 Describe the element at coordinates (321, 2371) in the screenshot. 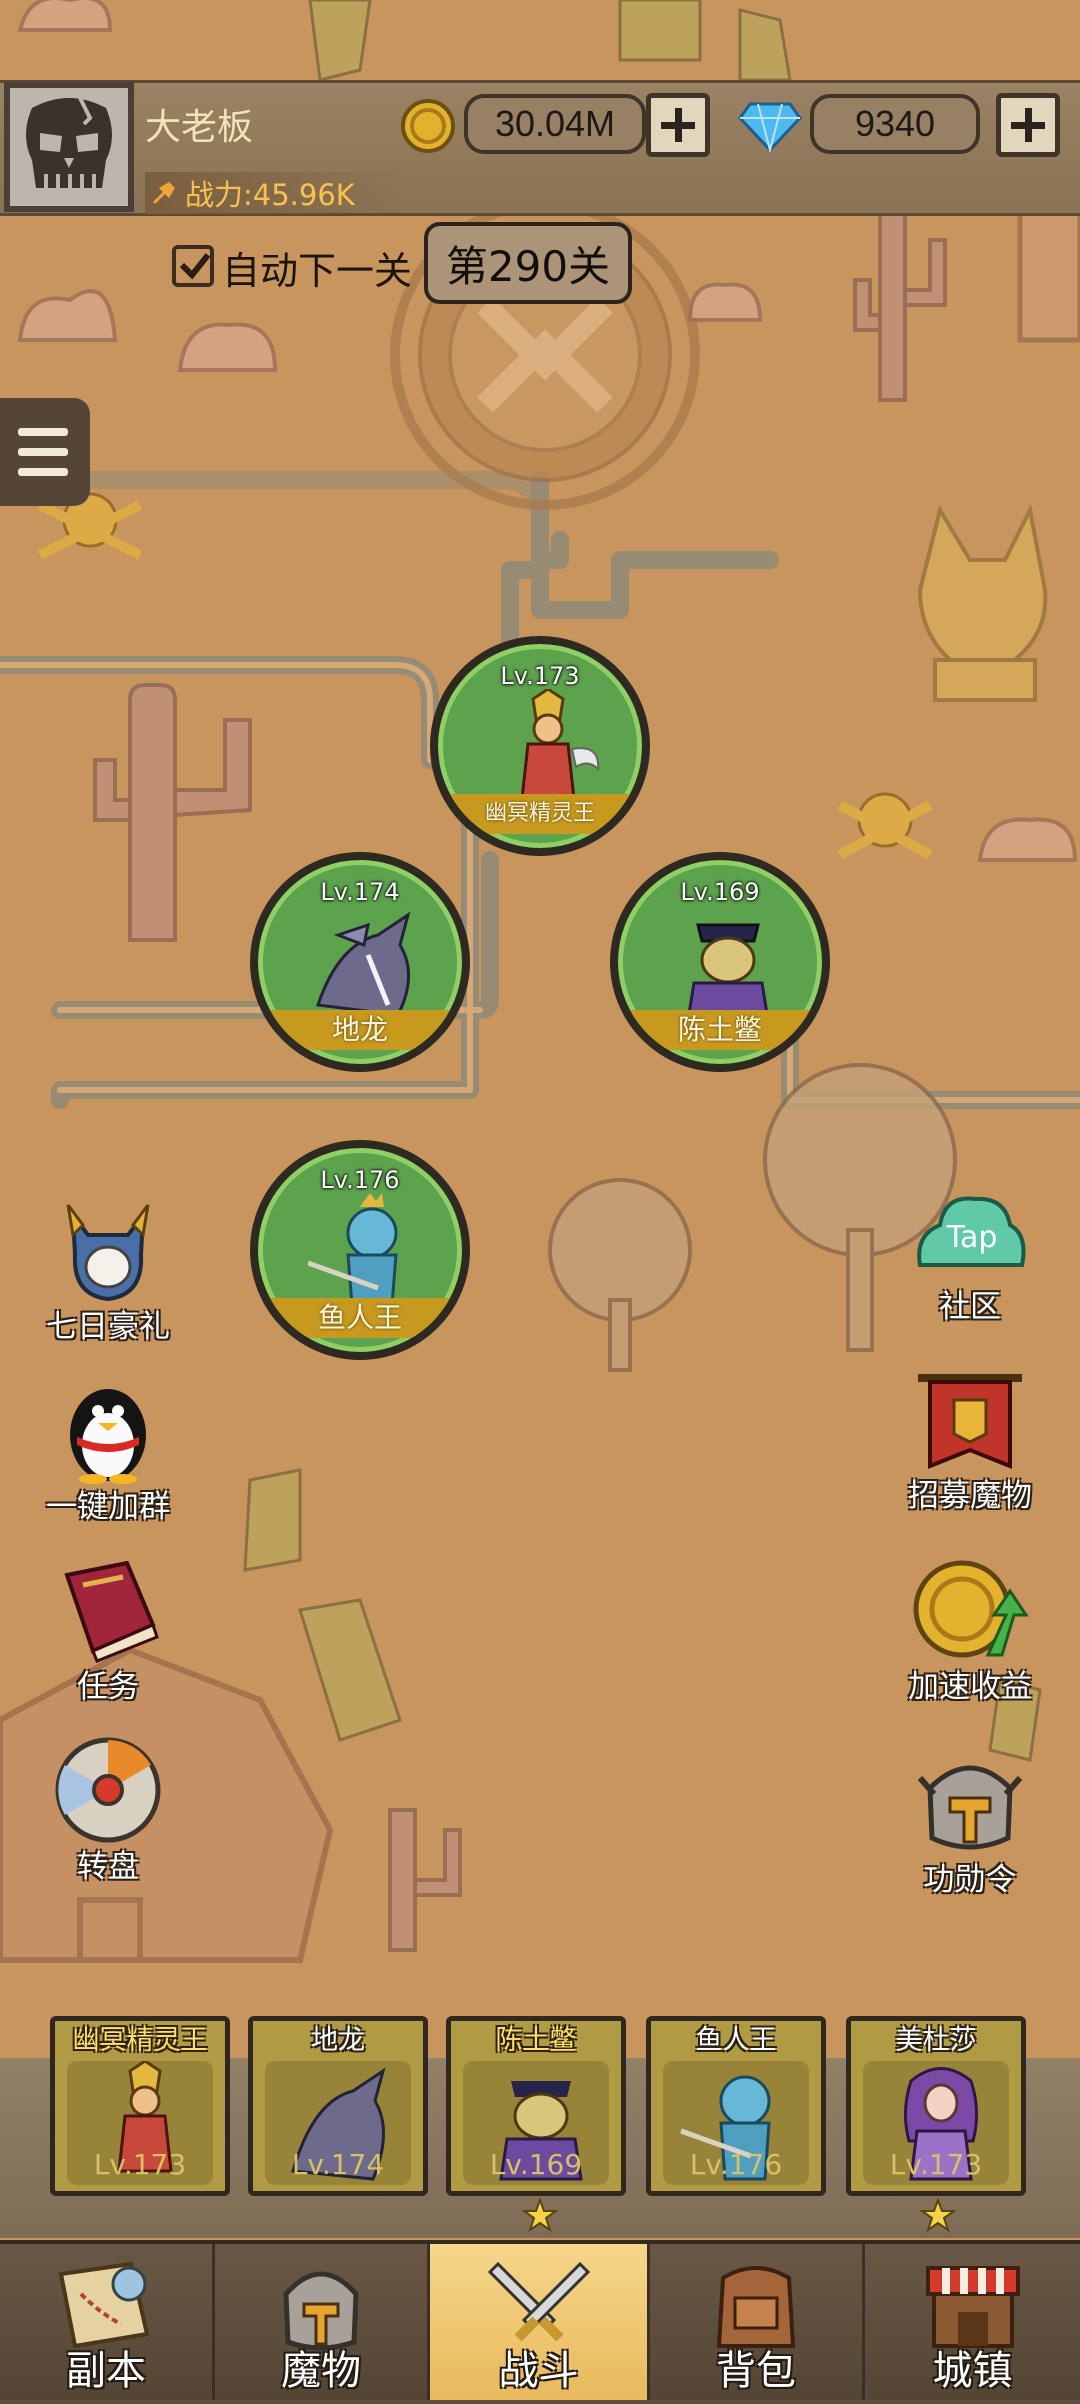

I see `tab-label: 魔物` at that location.